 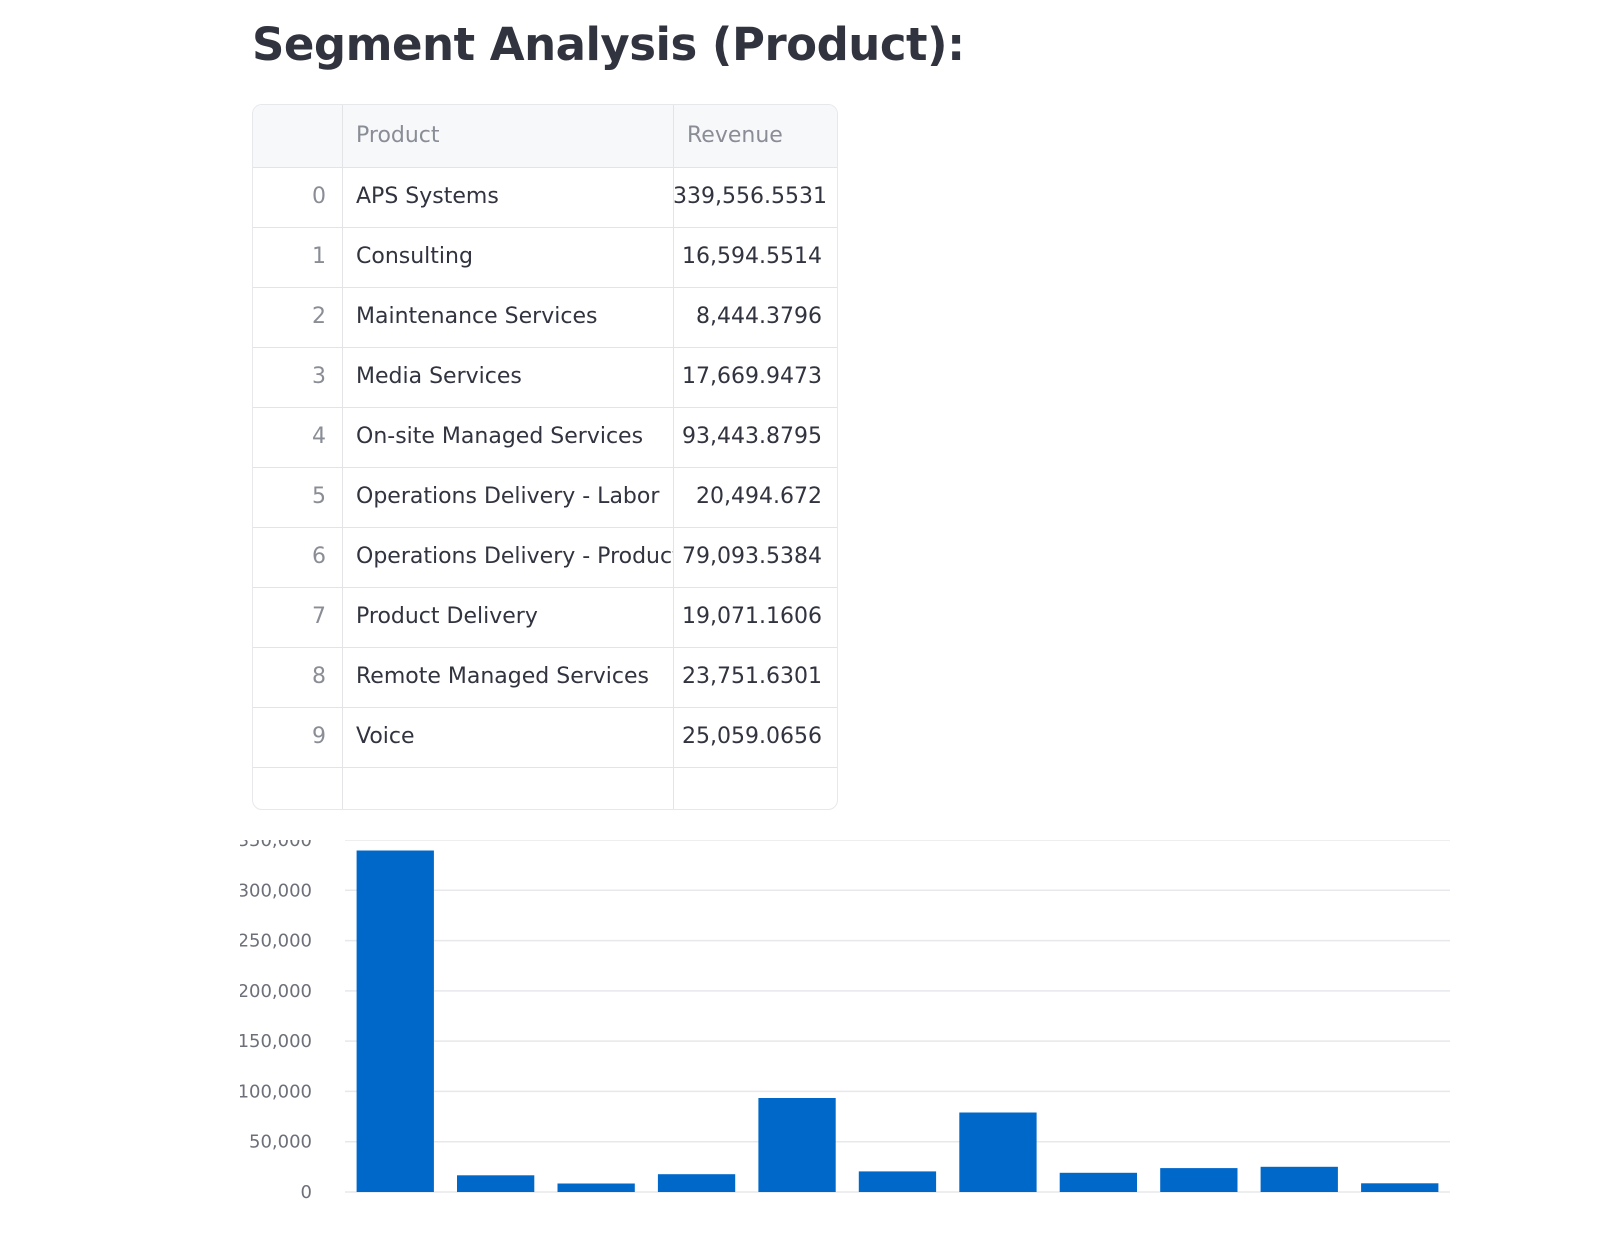 What do you see at coordinates (755, 437) in the screenshot?
I see `revenue-cell: 93,443.8795` at bounding box center [755, 437].